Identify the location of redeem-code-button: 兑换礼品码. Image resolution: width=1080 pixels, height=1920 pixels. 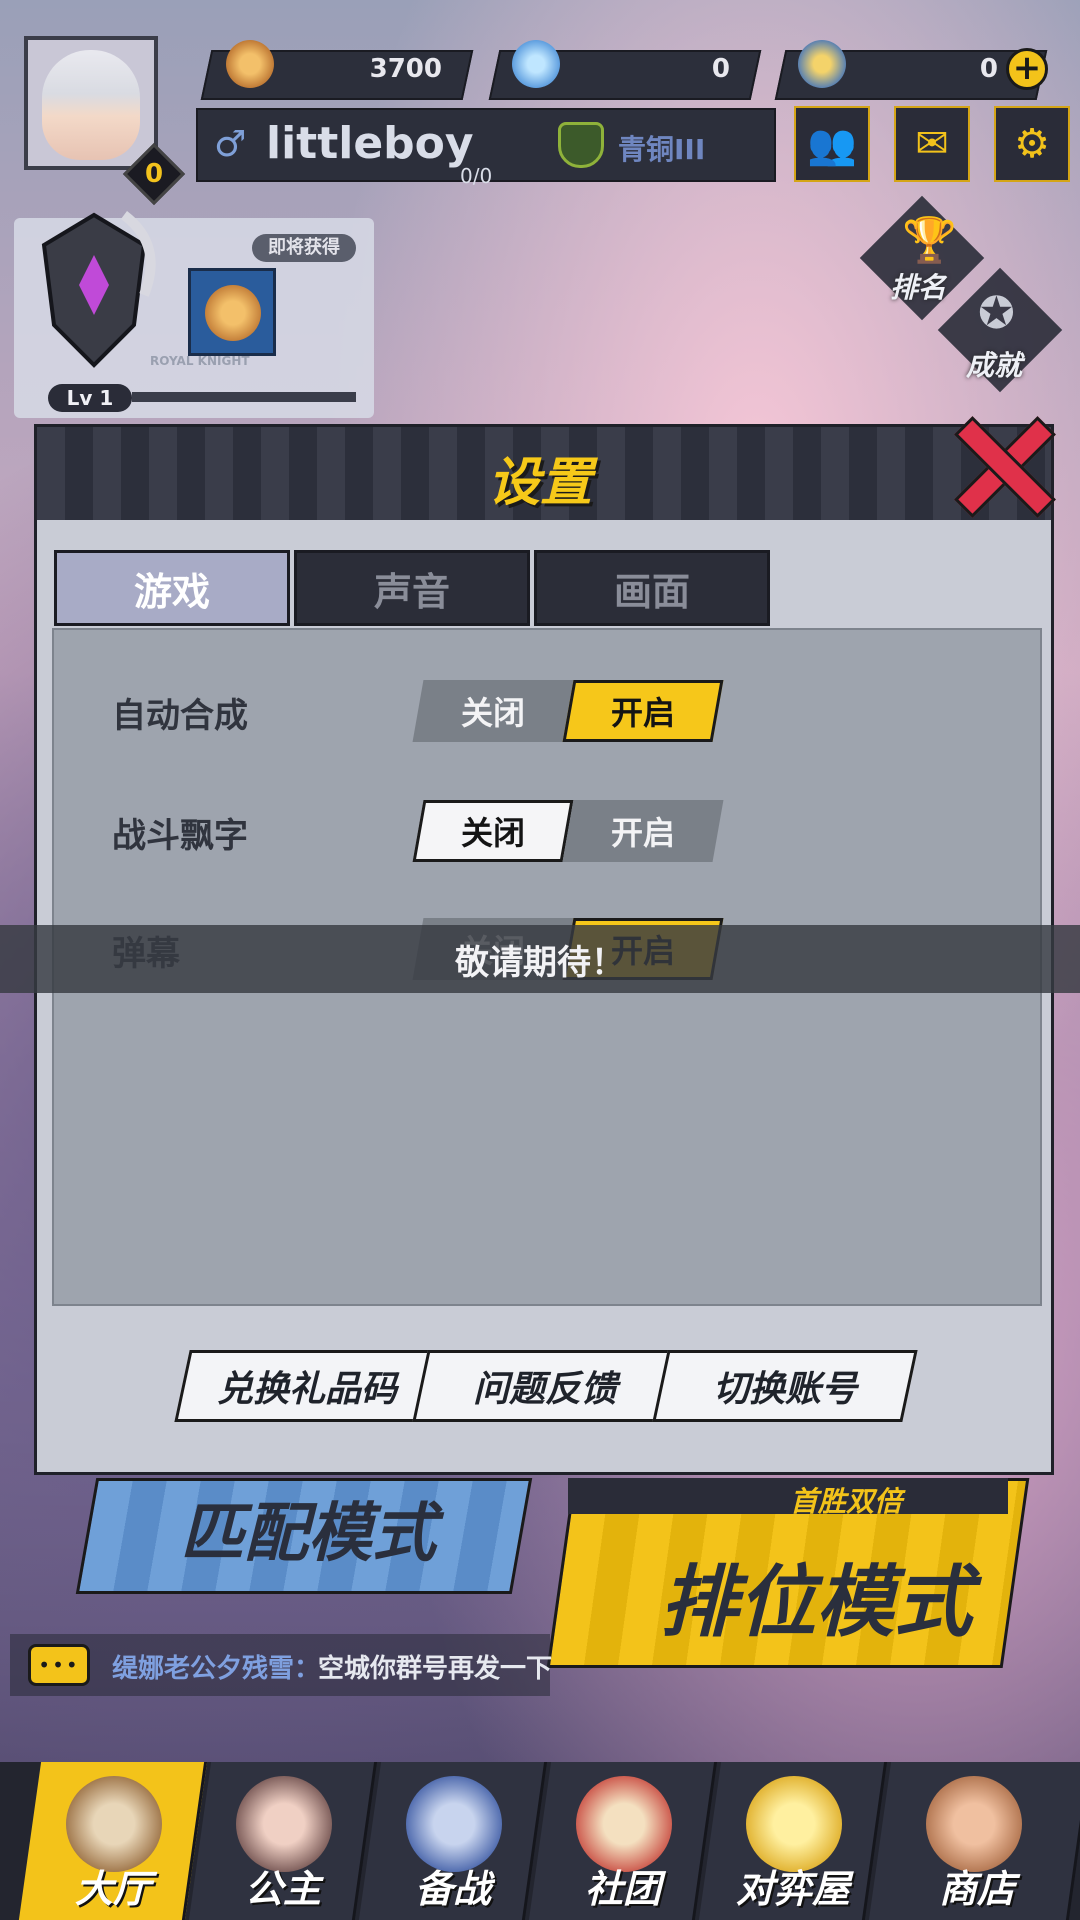
(307, 1386).